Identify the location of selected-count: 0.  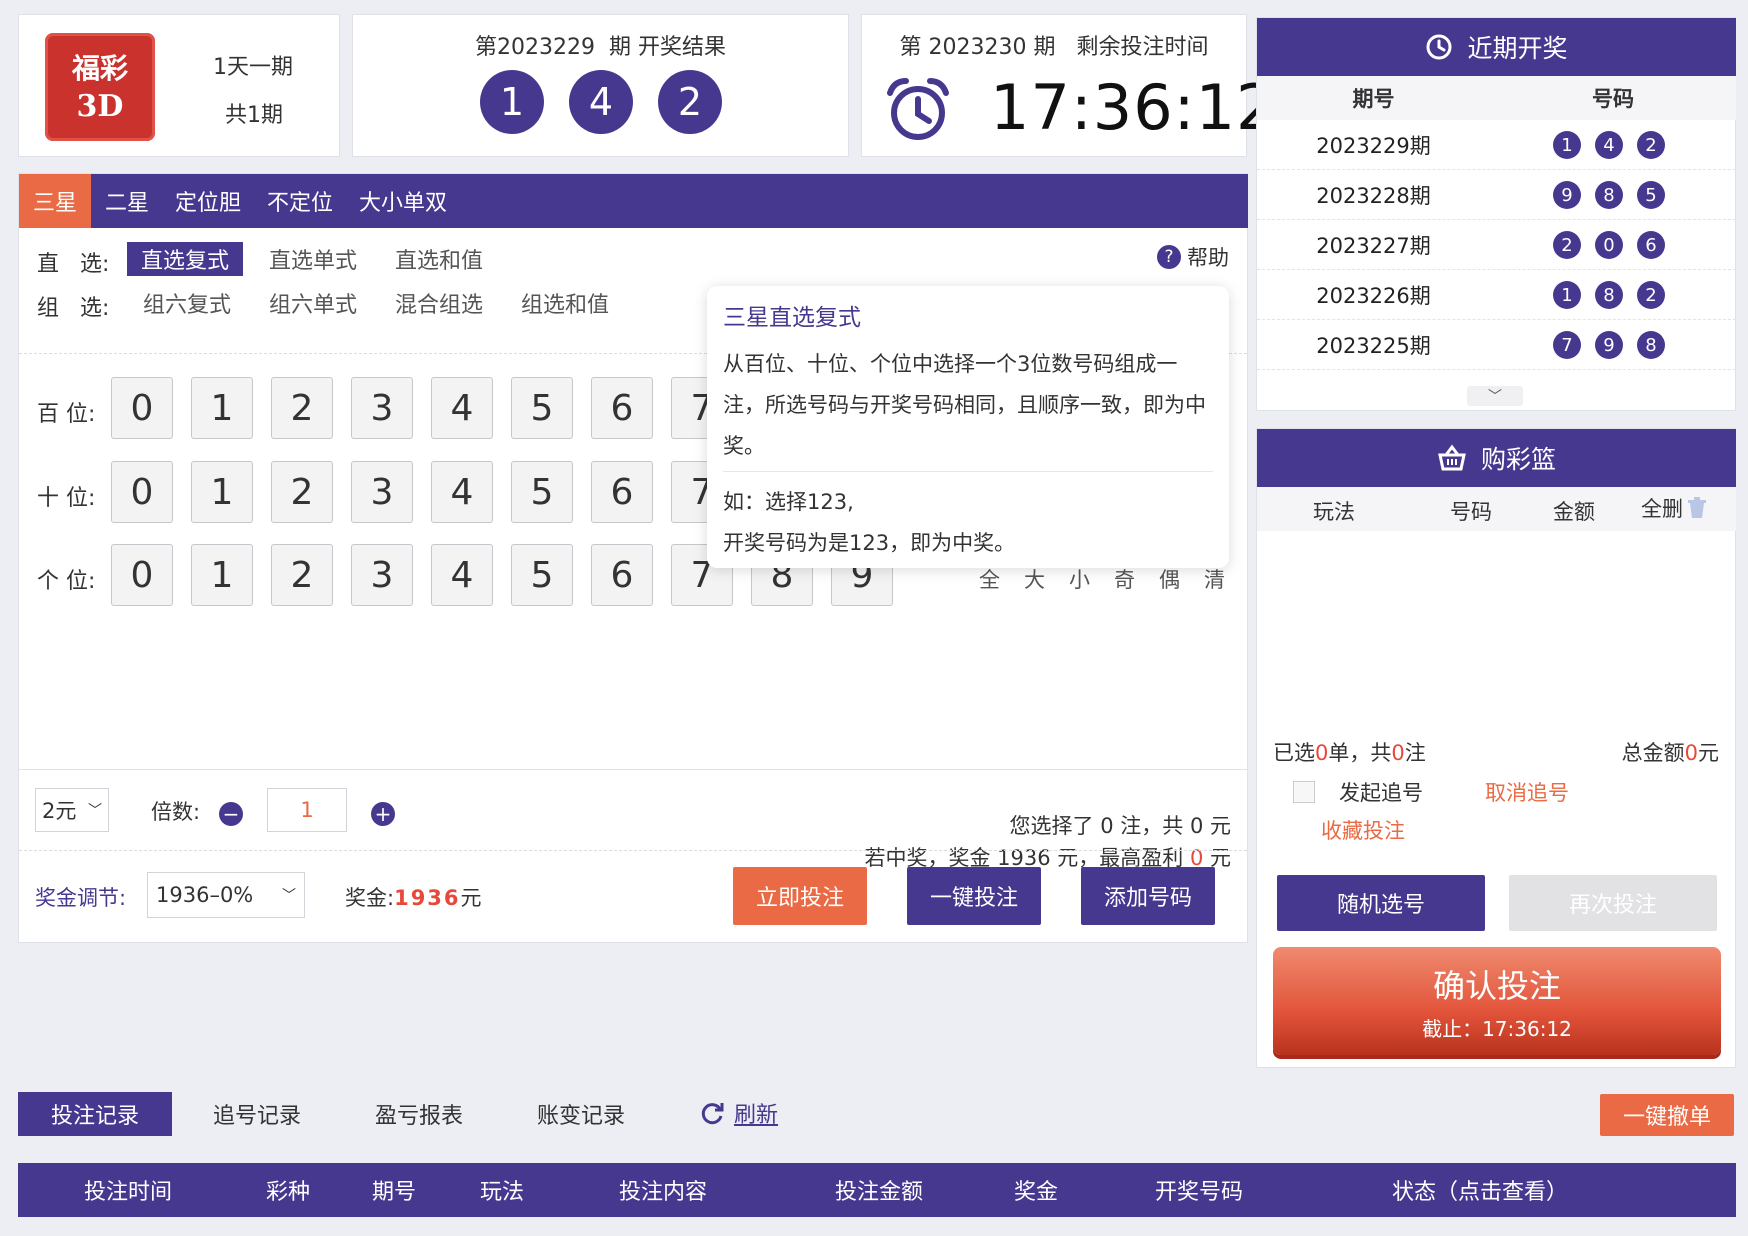
(1322, 753).